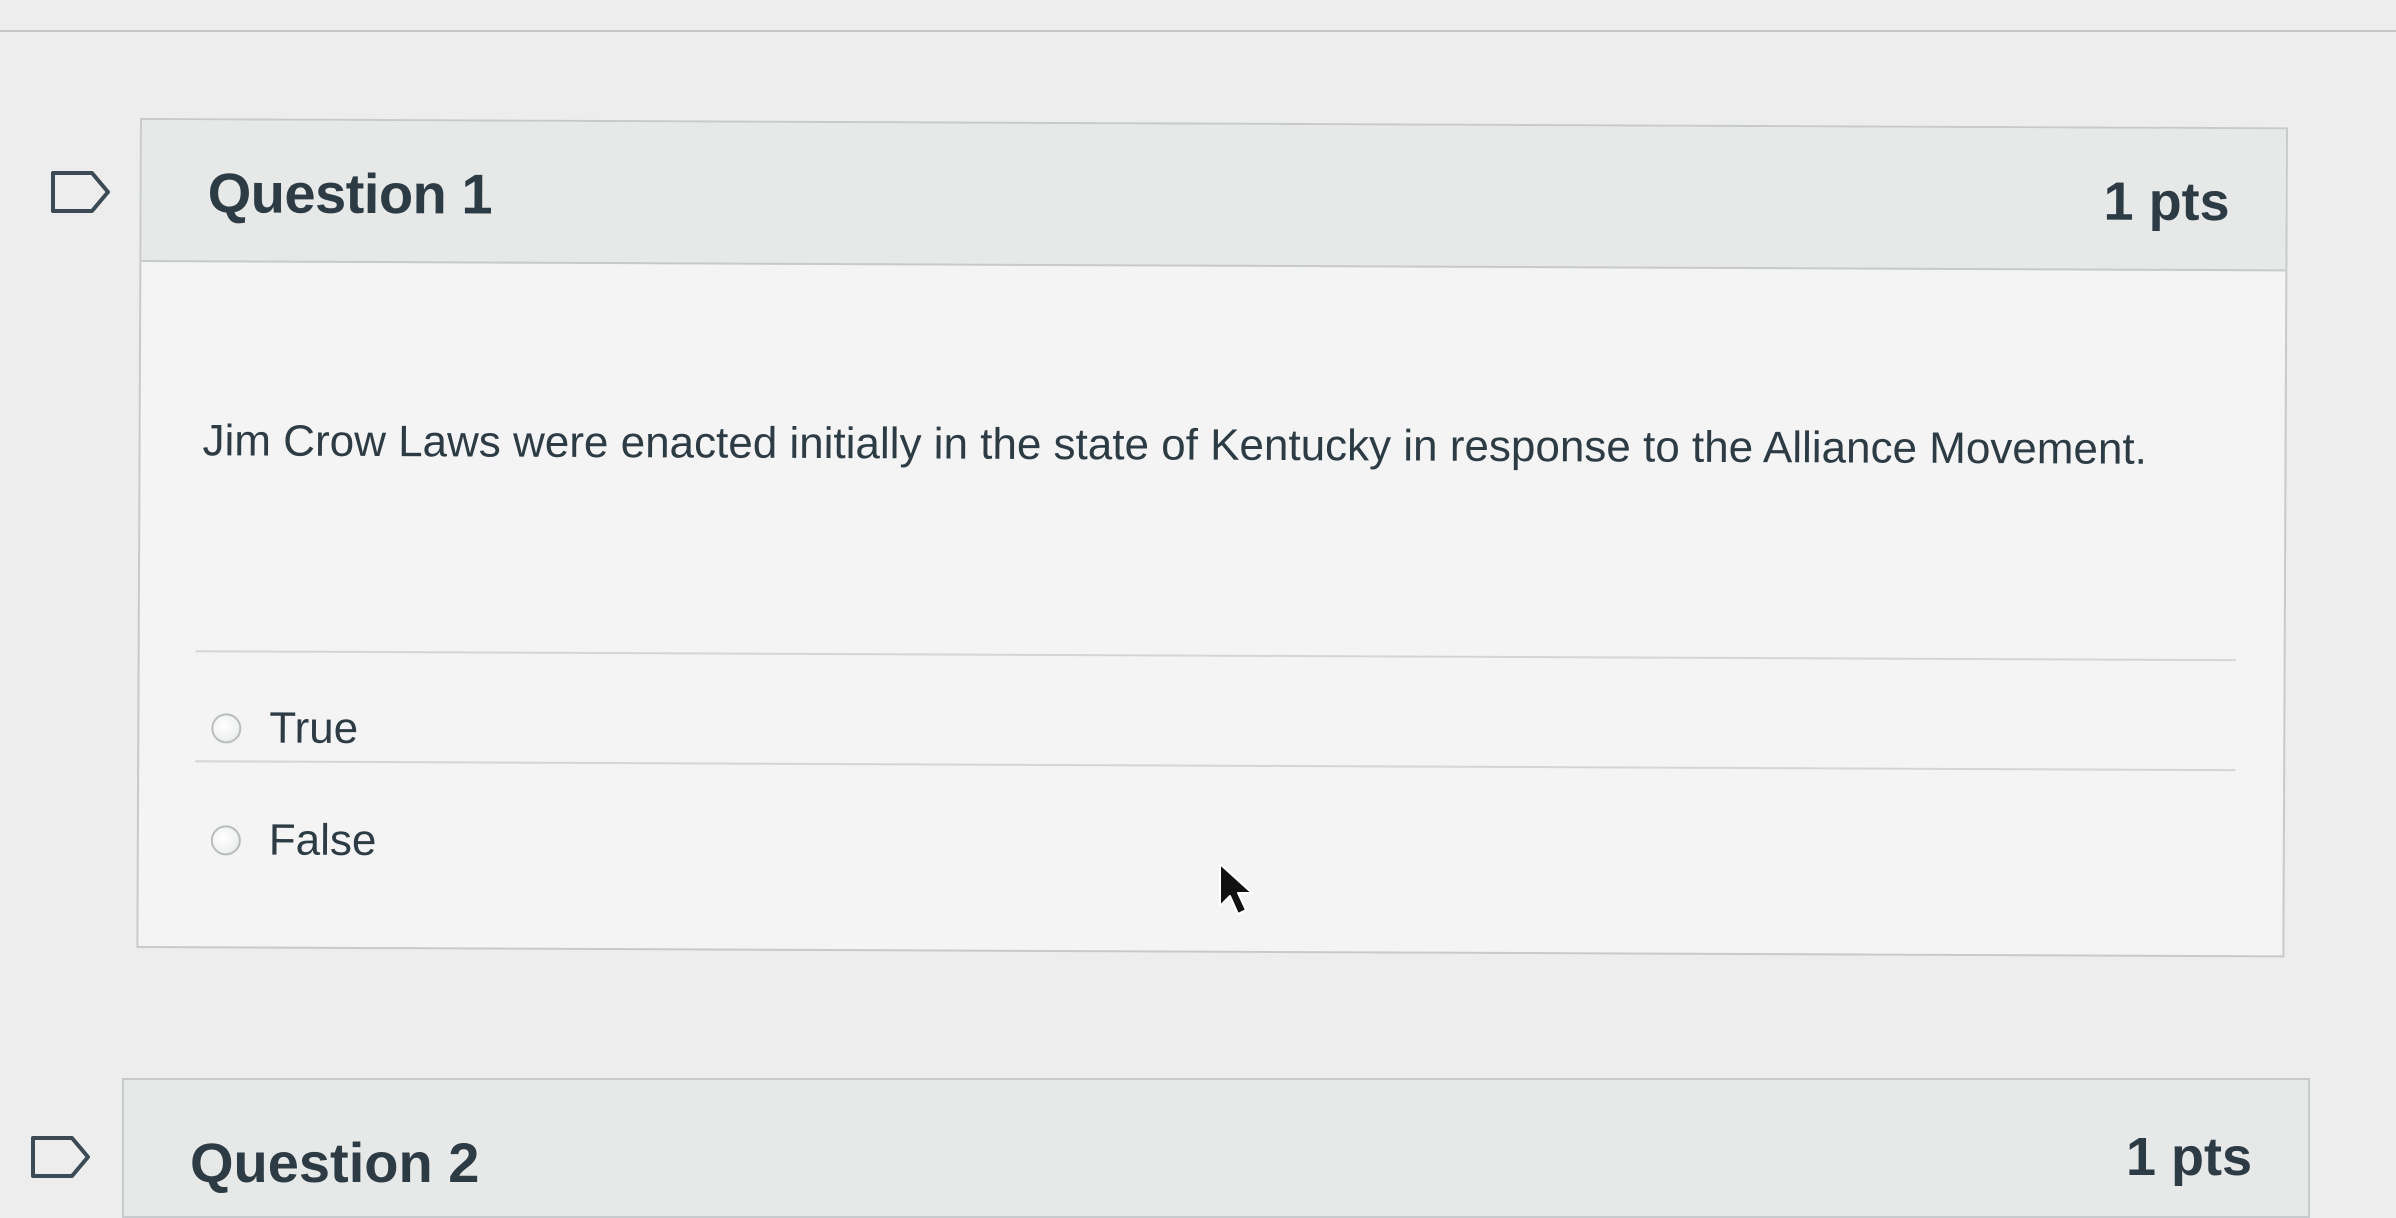  I want to click on top-divider, so click(1198, 31).